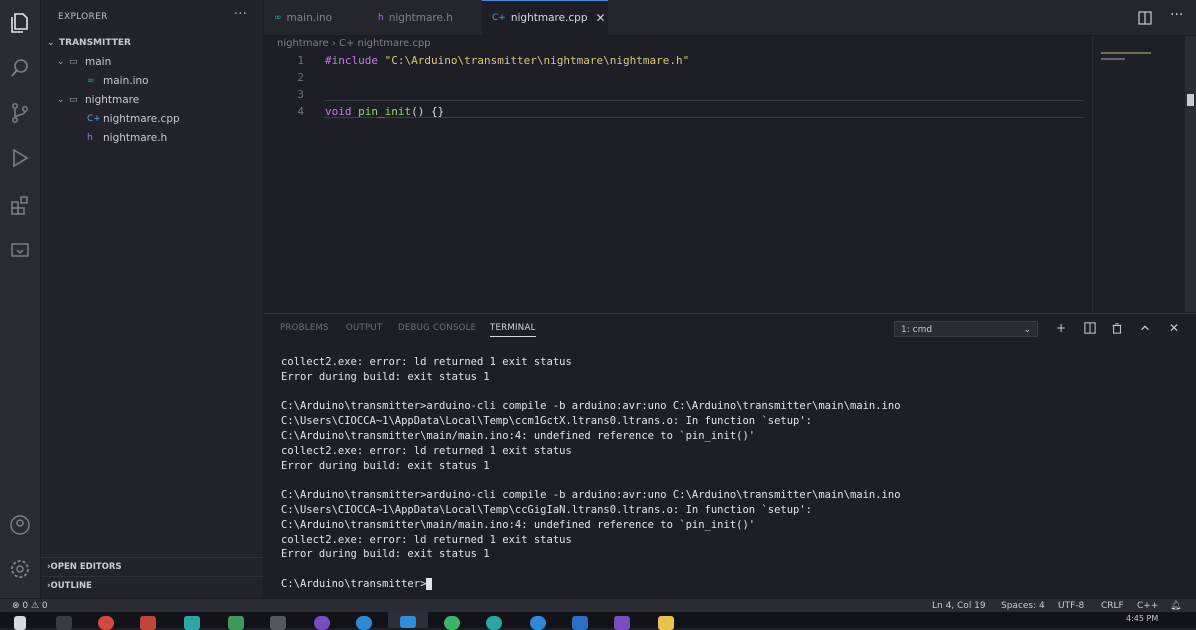  I want to click on split-editor-icon, so click(1145, 17).